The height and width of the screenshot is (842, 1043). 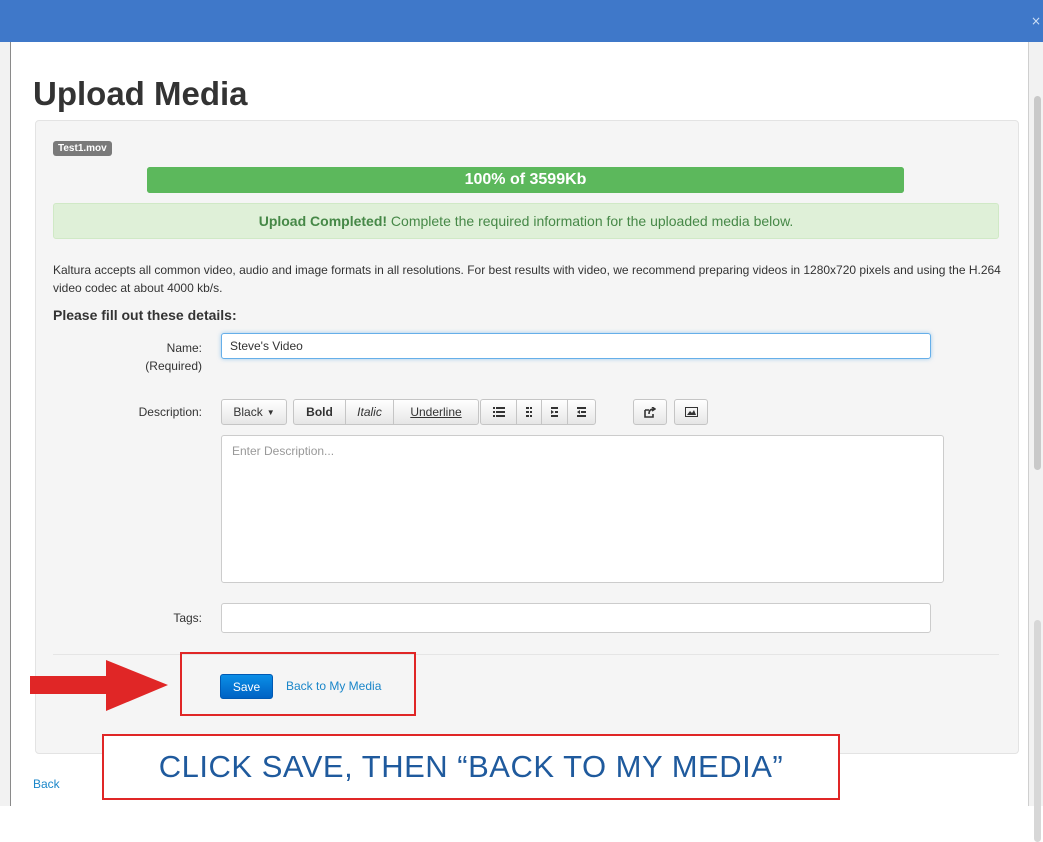 I want to click on italic-button: Italic, so click(x=369, y=412).